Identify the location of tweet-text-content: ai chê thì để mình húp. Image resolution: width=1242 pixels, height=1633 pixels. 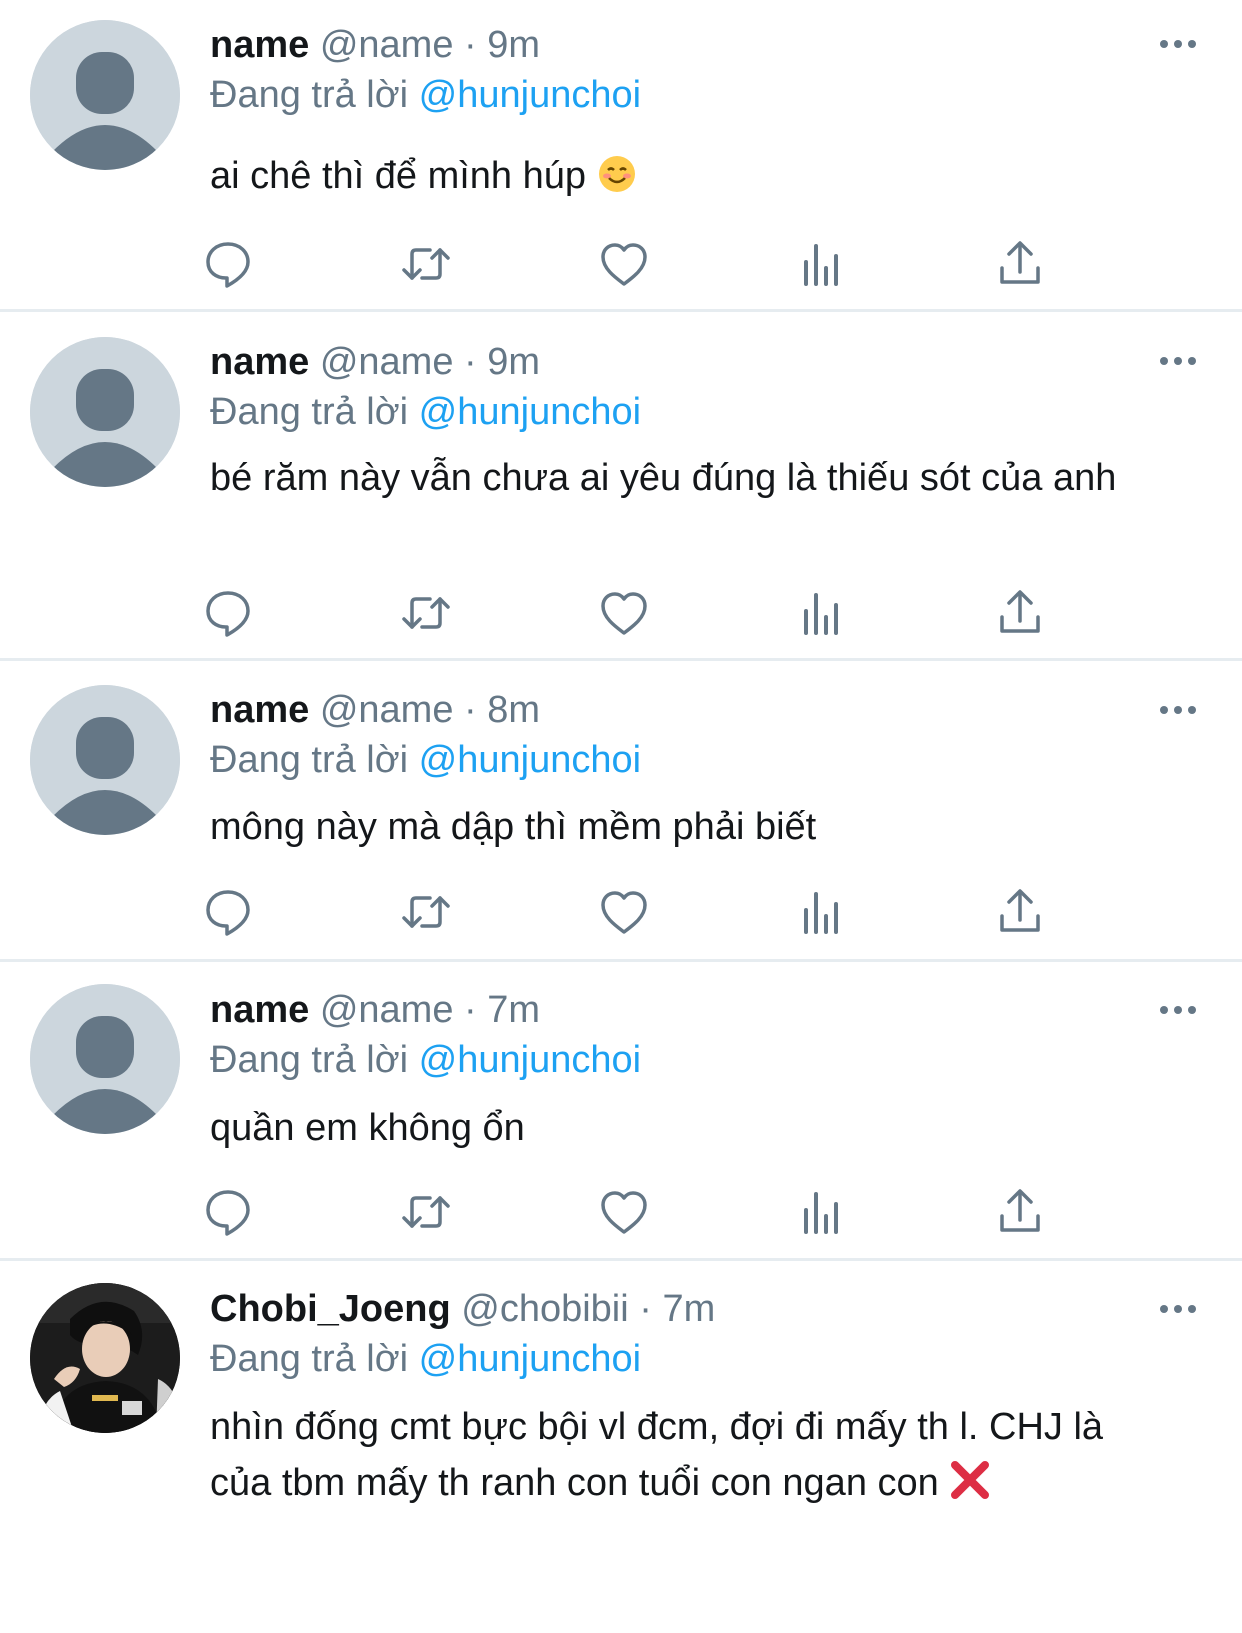
(398, 176).